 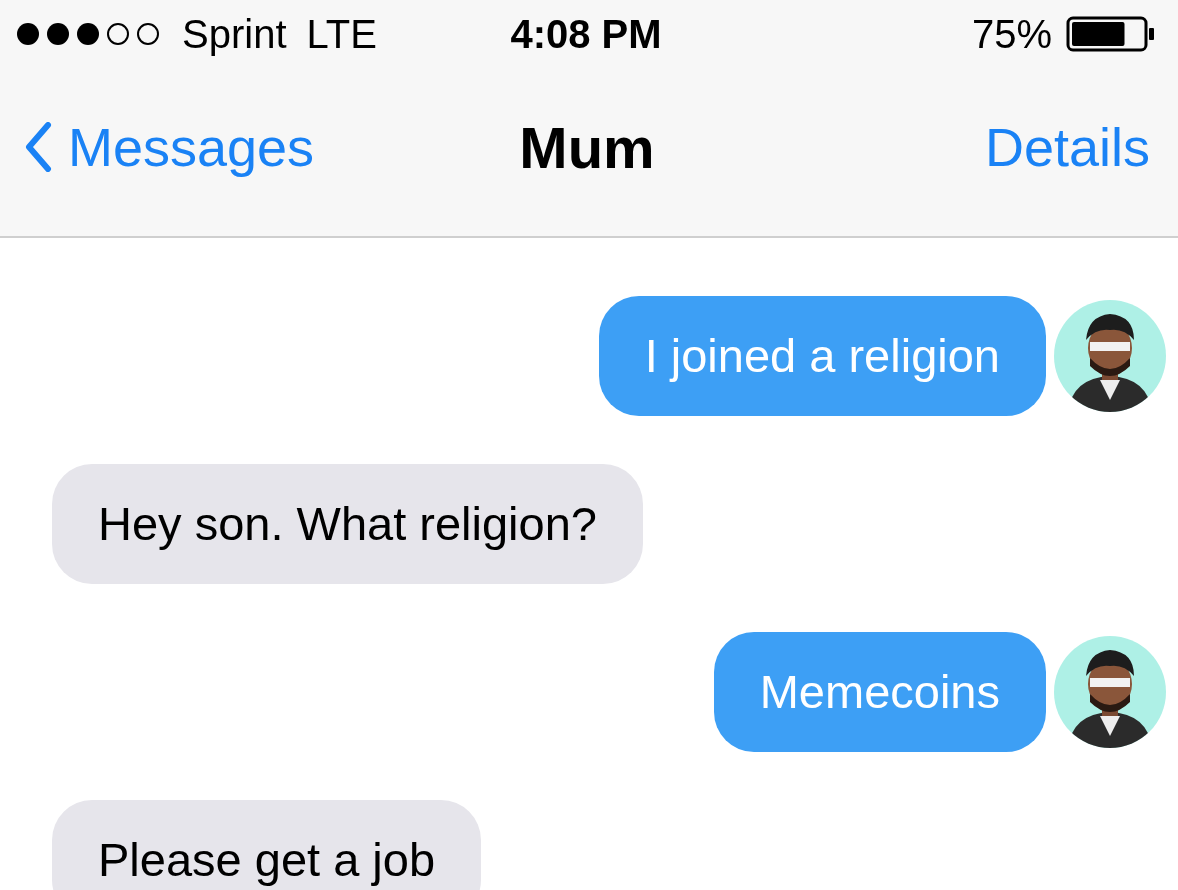 What do you see at coordinates (267, 845) in the screenshot?
I see `received-message: Please get a job` at bounding box center [267, 845].